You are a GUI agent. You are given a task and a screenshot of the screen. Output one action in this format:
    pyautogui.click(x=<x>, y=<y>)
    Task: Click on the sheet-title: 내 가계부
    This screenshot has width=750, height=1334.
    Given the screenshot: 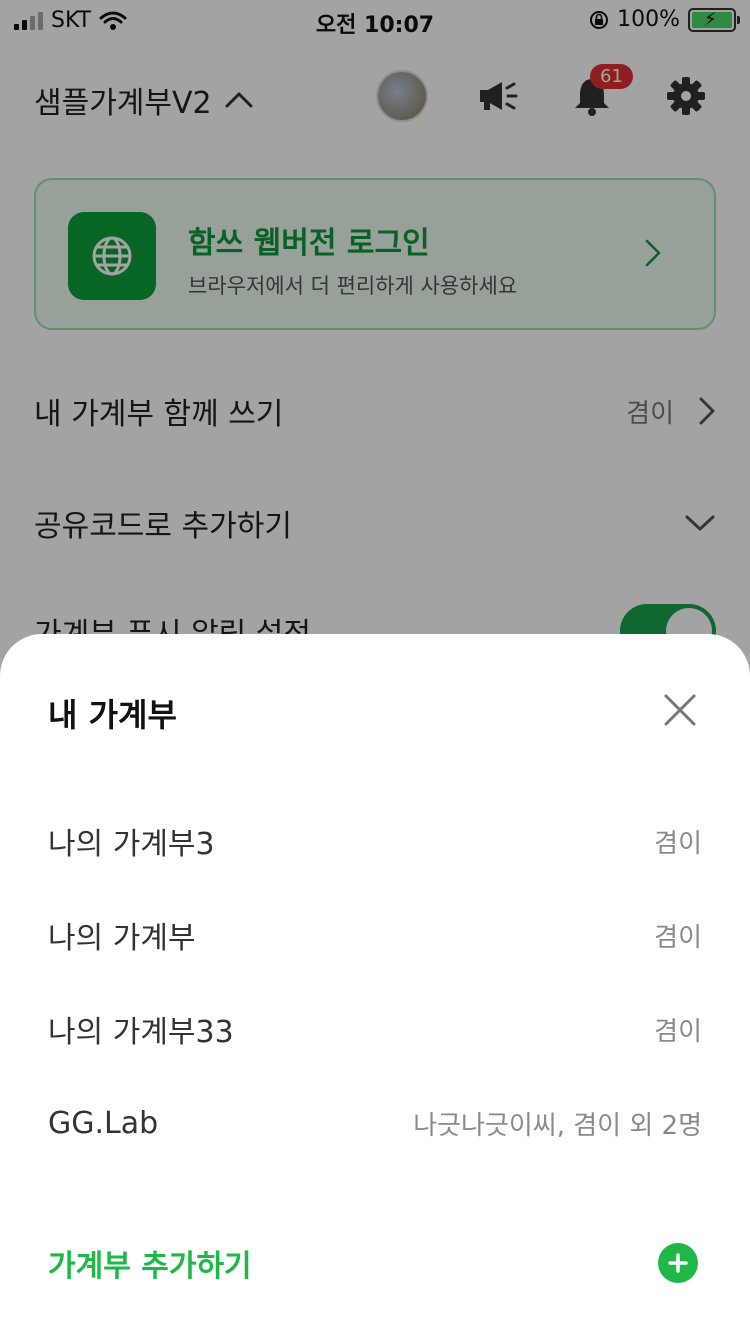 What is the action you would take?
    pyautogui.click(x=112, y=715)
    